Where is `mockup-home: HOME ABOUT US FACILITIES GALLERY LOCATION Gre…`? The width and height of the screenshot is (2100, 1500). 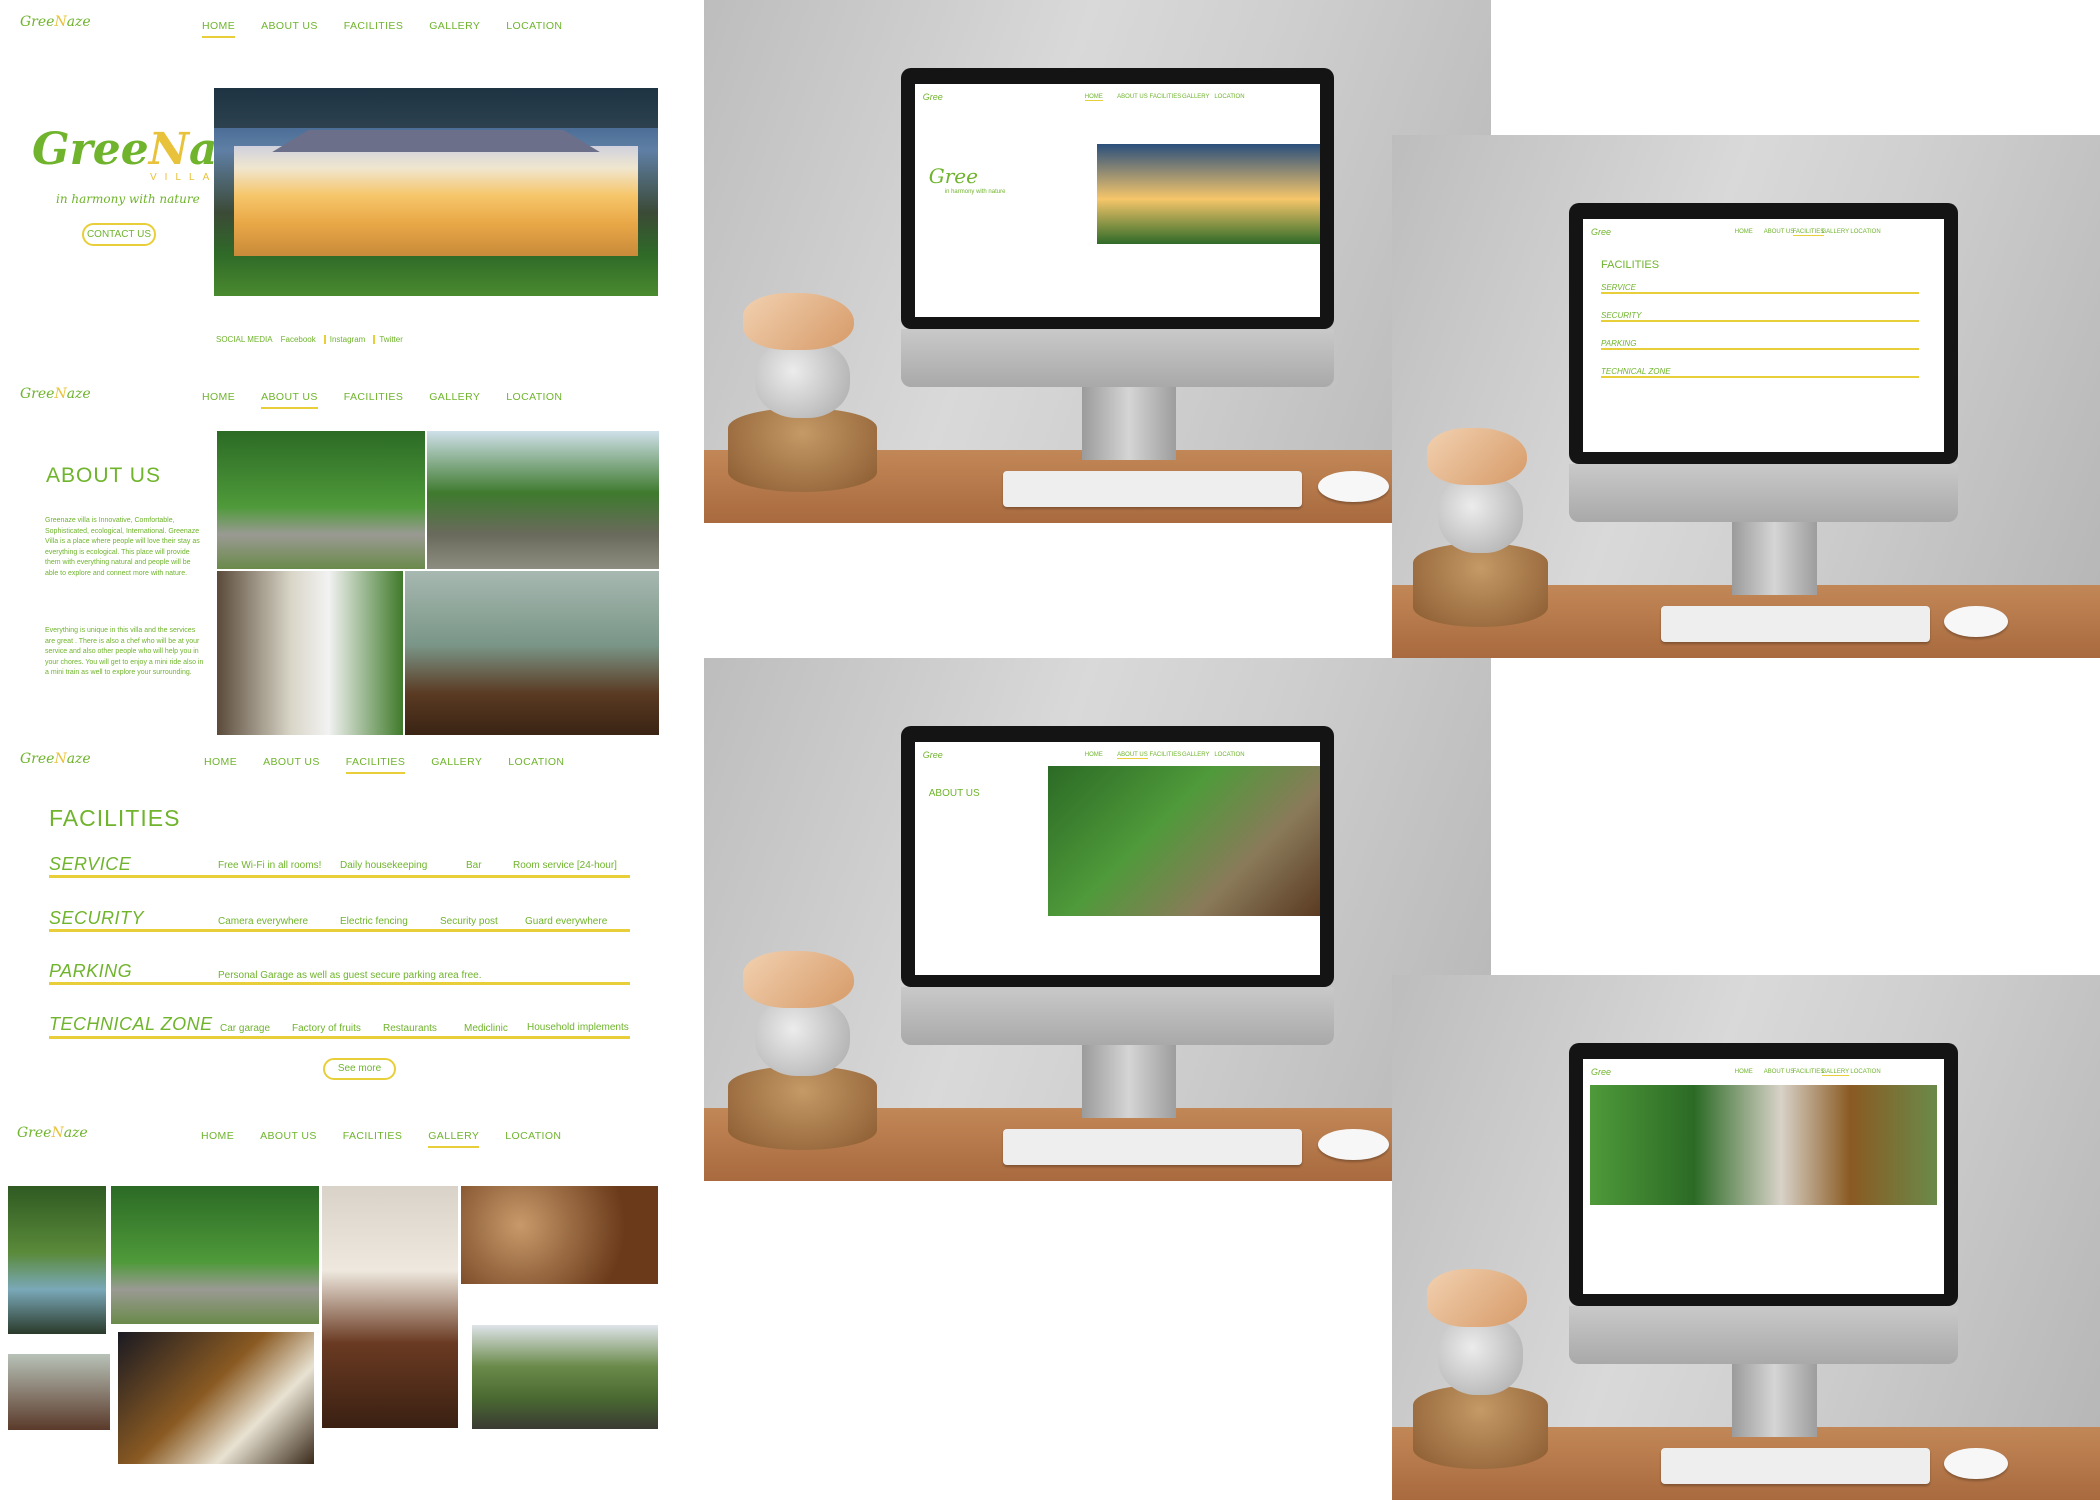 mockup-home: HOME ABOUT US FACILITIES GALLERY LOCATION Gre… is located at coordinates (1097, 261).